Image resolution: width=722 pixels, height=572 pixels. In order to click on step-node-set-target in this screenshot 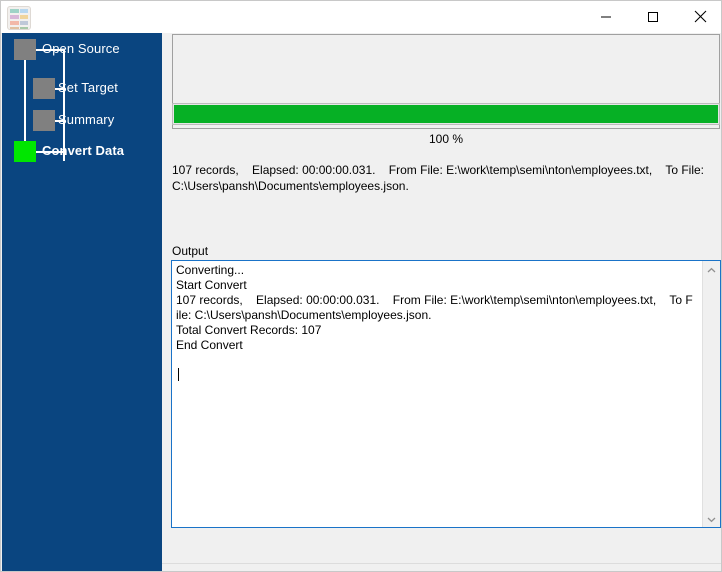, I will do `click(44, 88)`.